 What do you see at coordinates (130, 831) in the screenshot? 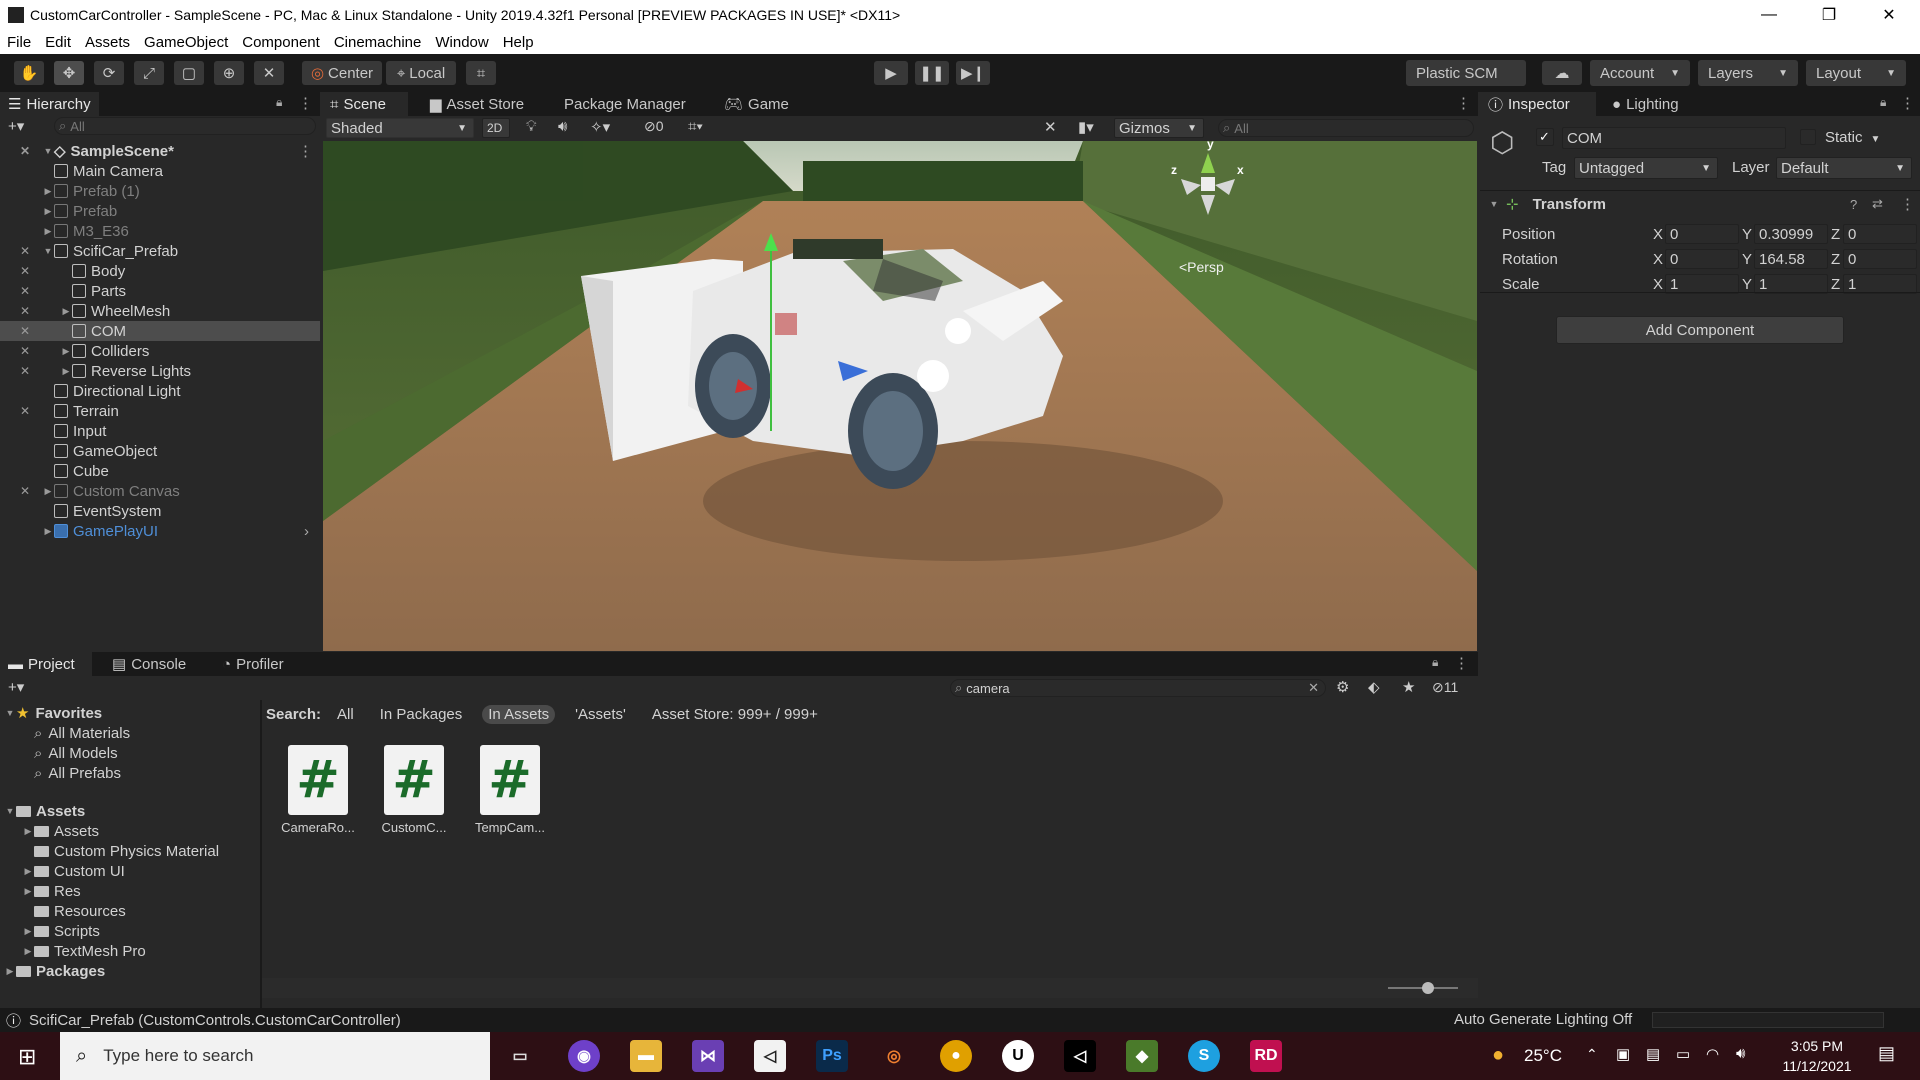
I see `asset-folder: ▶ Assets` at bounding box center [130, 831].